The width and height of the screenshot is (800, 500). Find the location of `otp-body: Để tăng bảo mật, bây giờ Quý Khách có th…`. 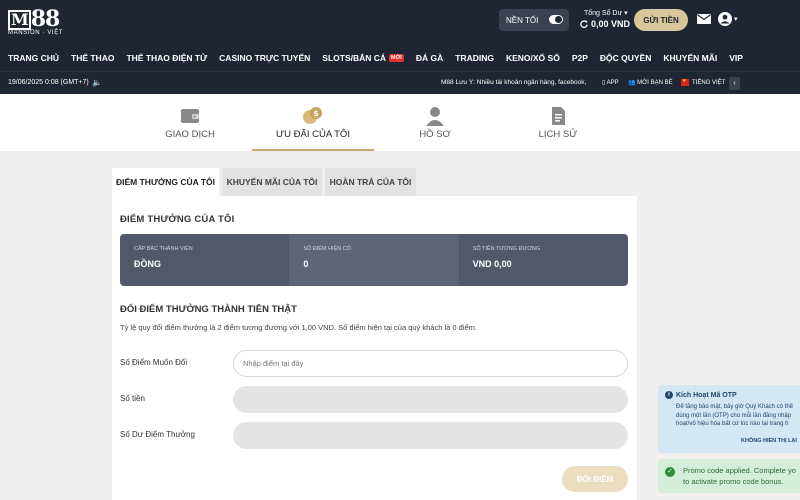

otp-body: Để tăng bảo mật, bây giờ Quý Khách có th… is located at coordinates (735, 415).